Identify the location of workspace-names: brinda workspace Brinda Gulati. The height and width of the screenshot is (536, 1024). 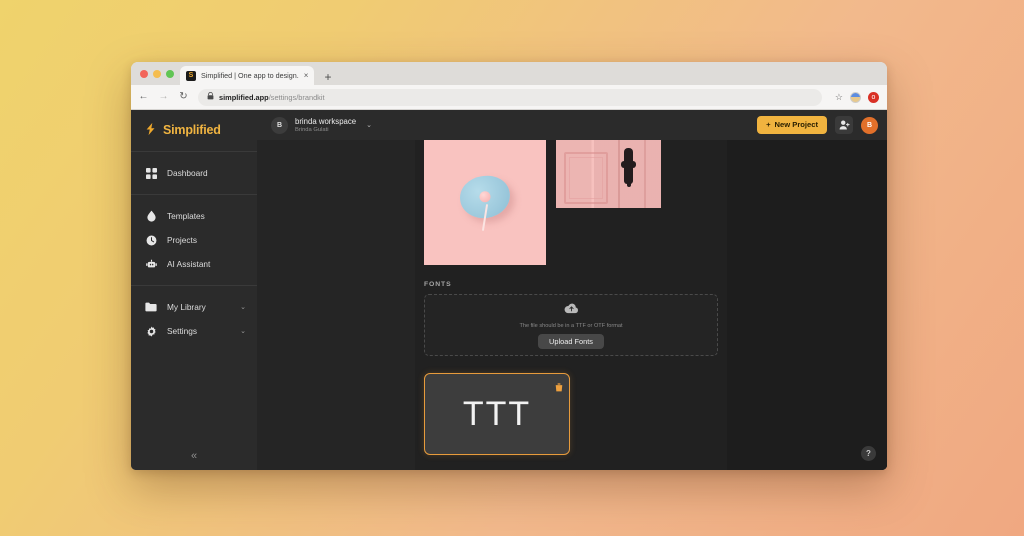
(325, 125).